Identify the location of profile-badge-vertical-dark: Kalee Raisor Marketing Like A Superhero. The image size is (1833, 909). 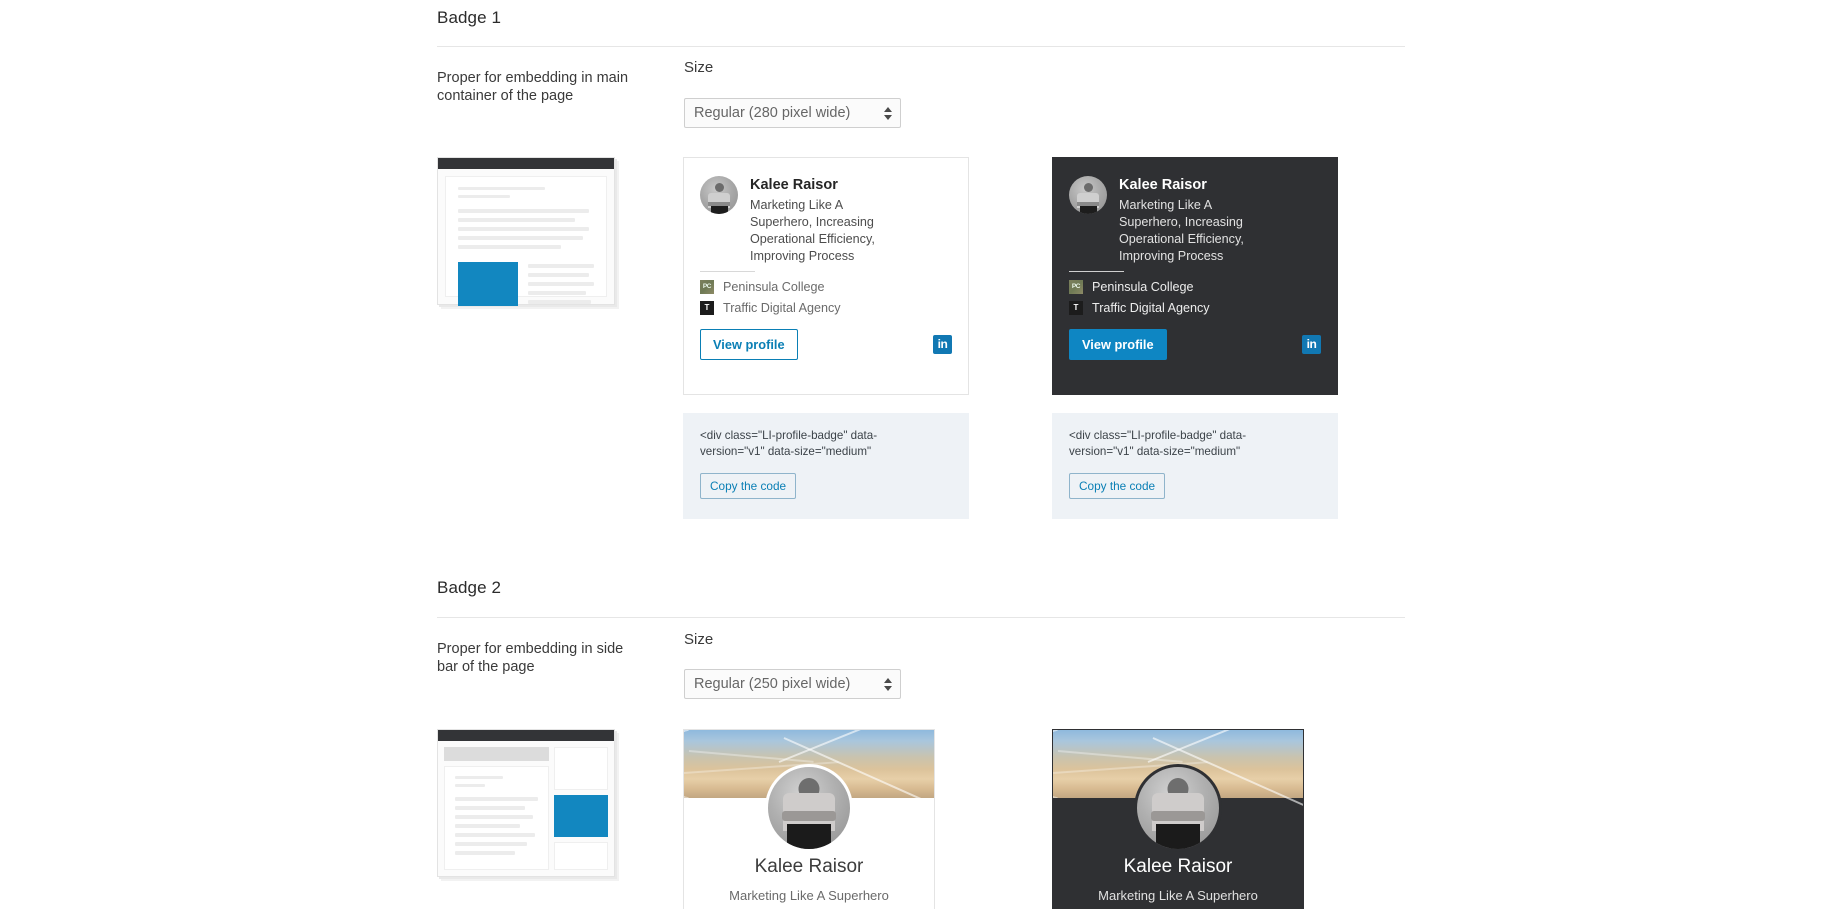
(1178, 819).